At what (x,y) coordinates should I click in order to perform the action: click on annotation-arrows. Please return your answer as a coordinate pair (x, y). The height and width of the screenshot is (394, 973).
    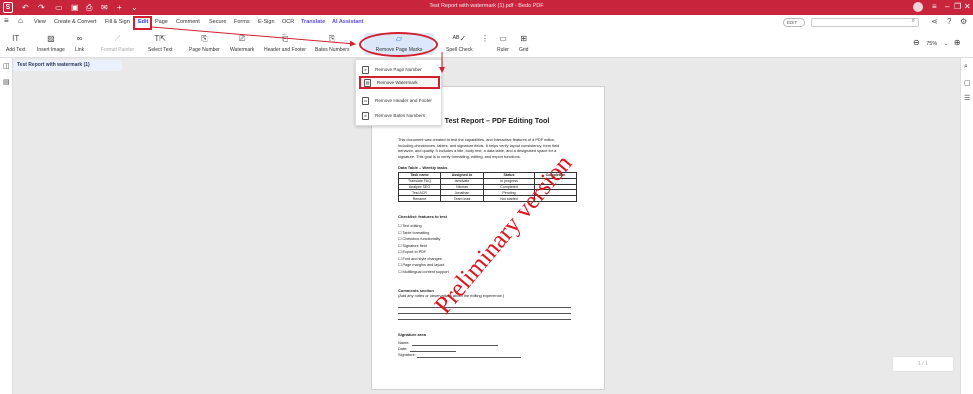
    Looking at the image, I should click on (298, 49).